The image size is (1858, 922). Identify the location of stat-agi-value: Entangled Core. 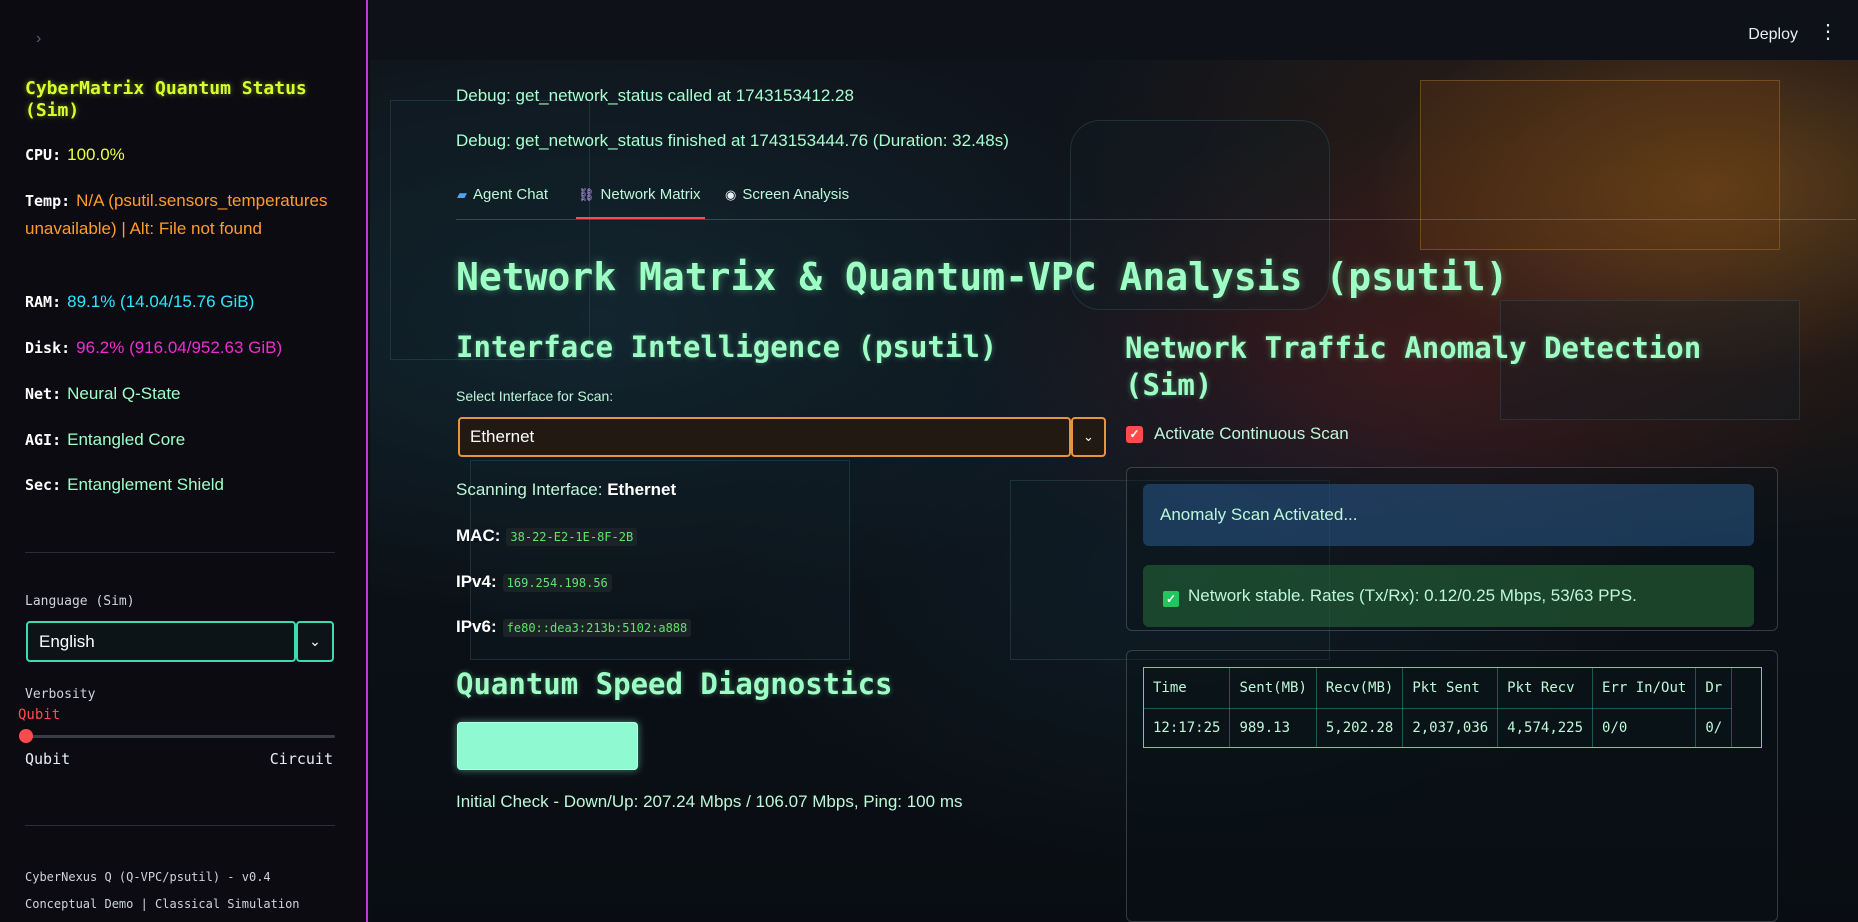
(126, 439).